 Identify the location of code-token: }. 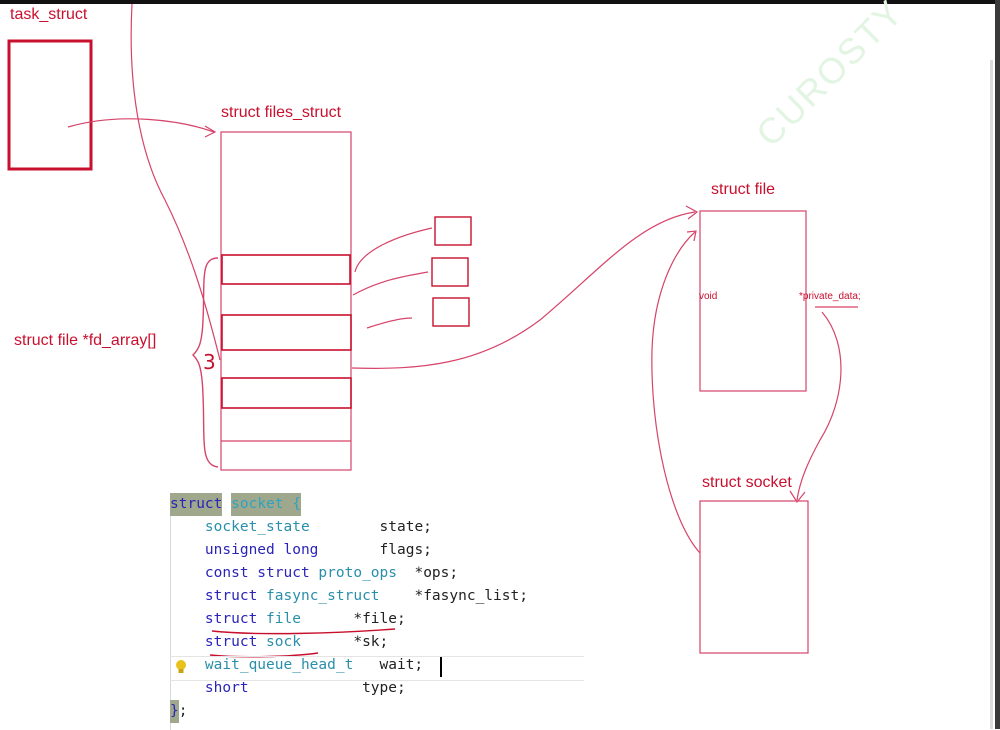
(174, 711).